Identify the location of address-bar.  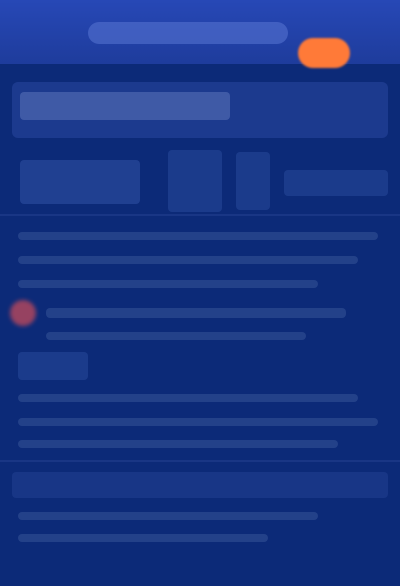
(188, 33).